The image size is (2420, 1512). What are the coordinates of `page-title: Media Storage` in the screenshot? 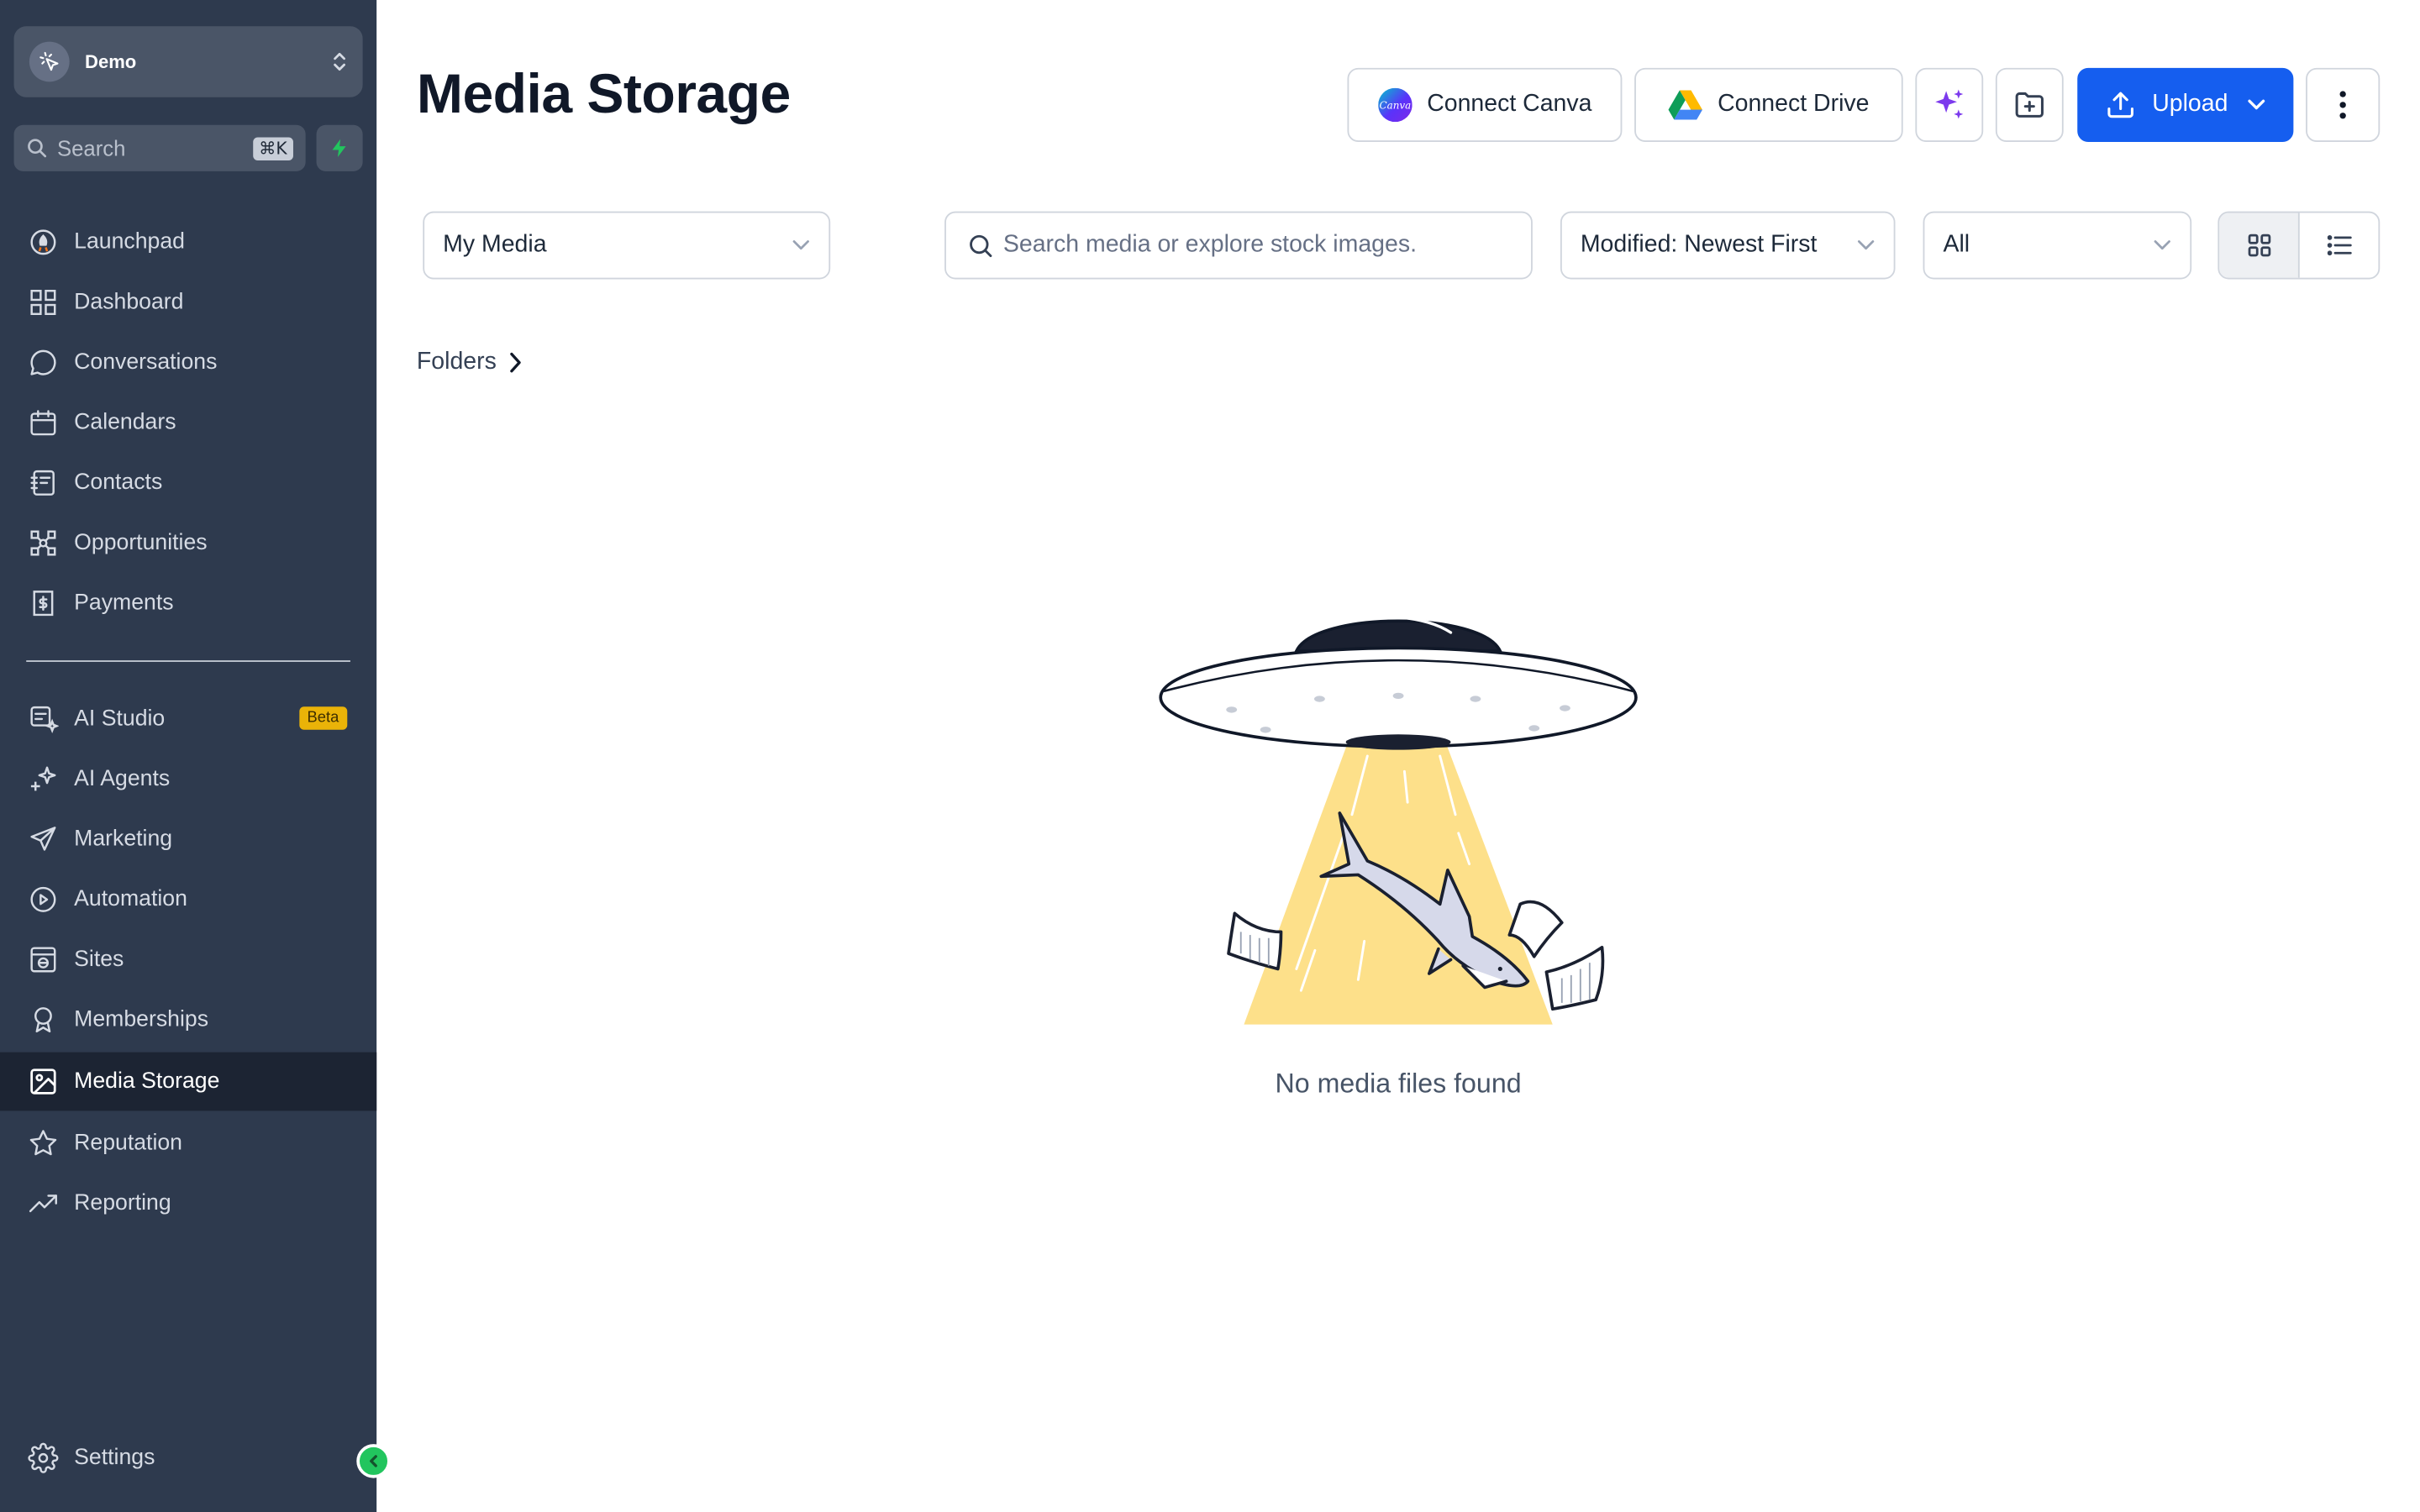 It's located at (603, 93).